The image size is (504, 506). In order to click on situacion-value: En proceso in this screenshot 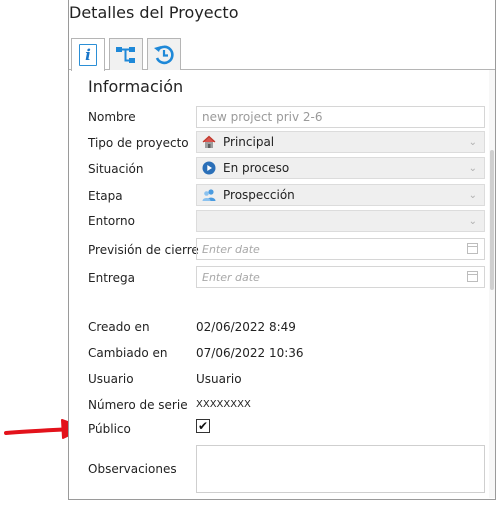, I will do `click(256, 168)`.